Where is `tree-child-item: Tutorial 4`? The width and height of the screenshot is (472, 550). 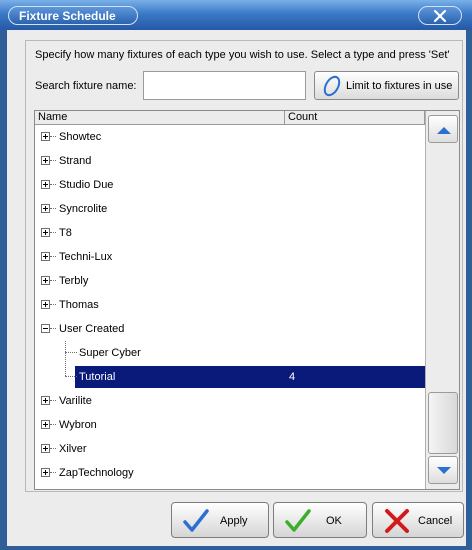 tree-child-item: Tutorial 4 is located at coordinates (230, 377).